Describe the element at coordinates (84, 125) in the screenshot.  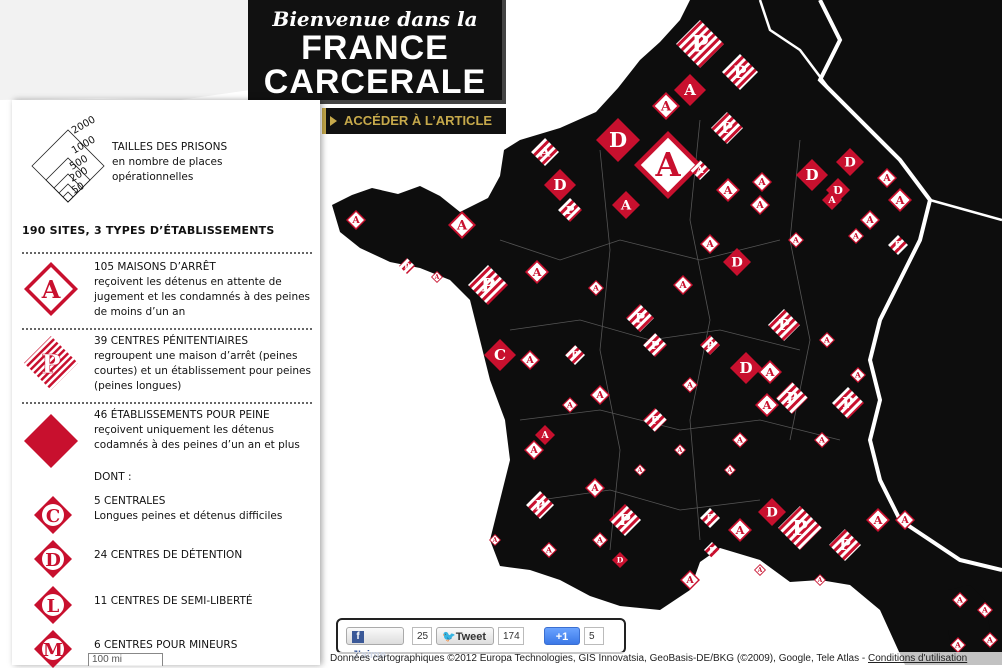
I see `scale-2000: 2000` at that location.